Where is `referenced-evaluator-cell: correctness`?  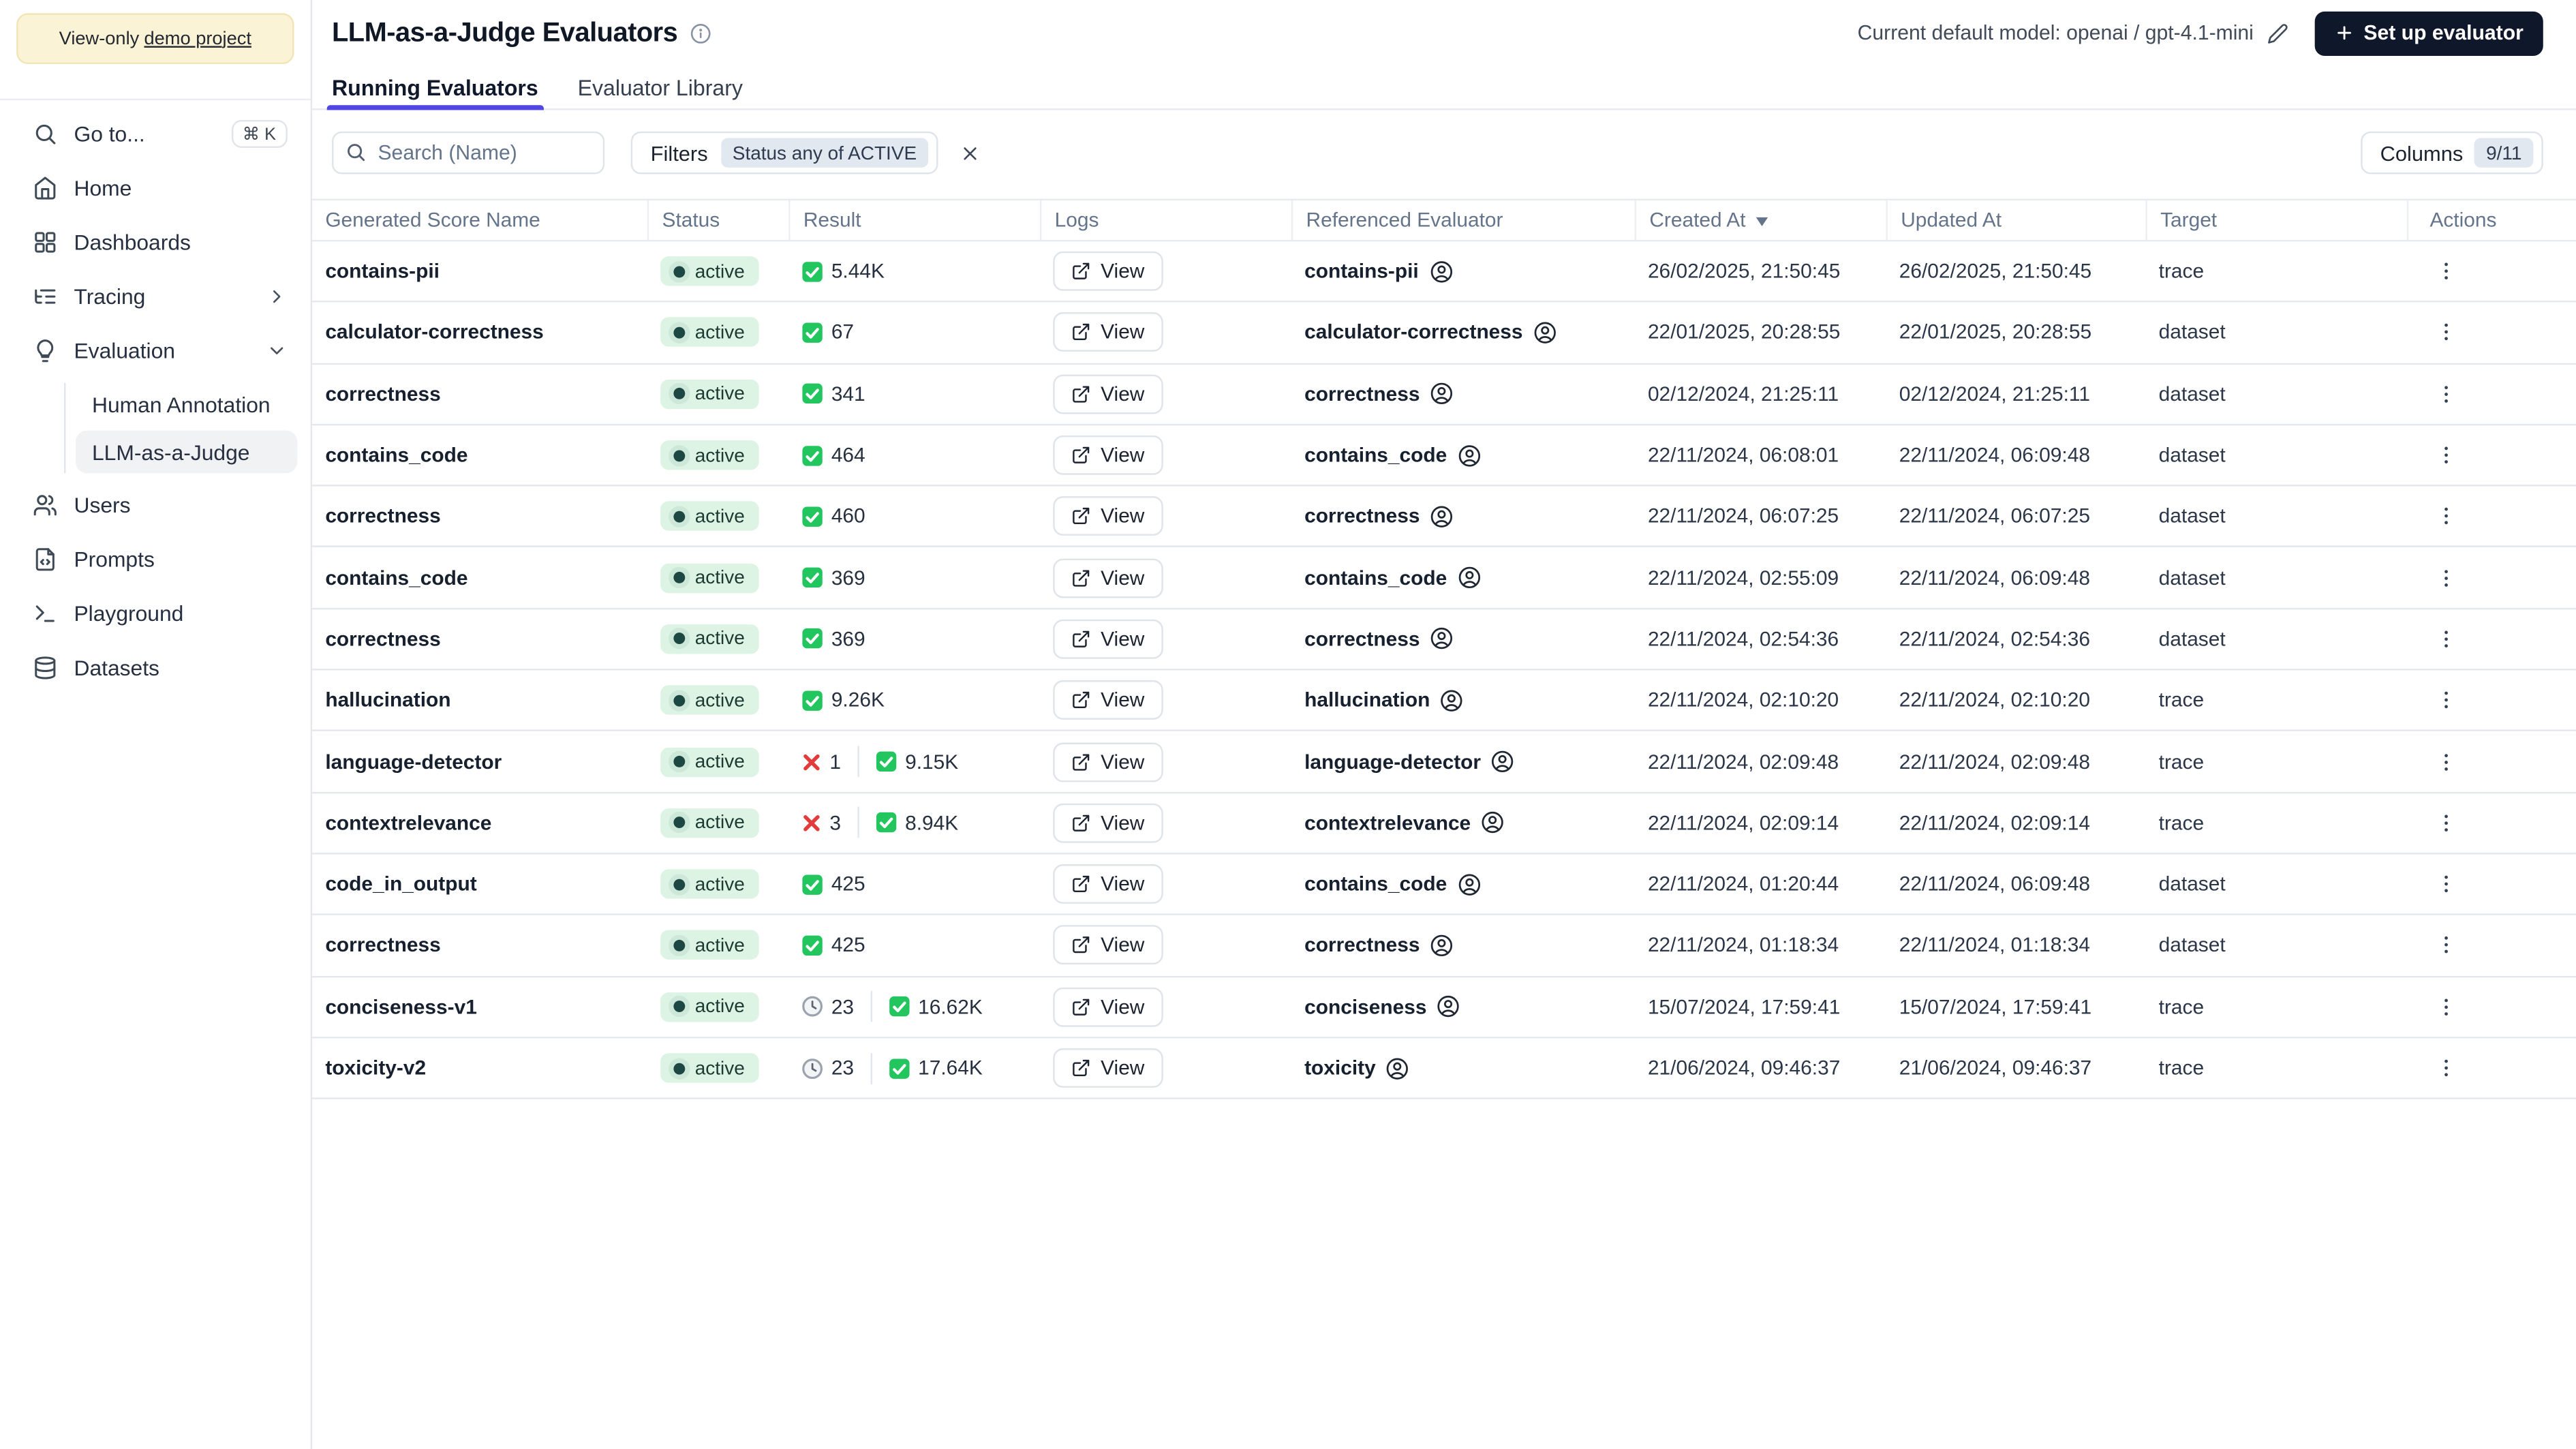 referenced-evaluator-cell: correctness is located at coordinates (1463, 394).